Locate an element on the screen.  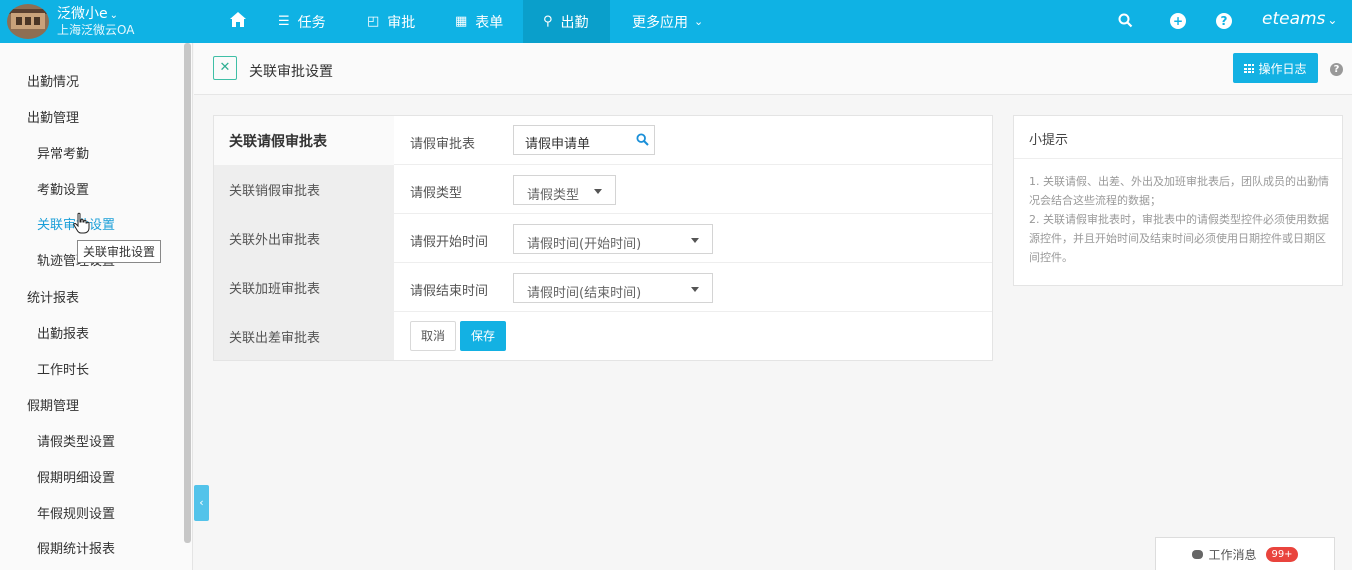
page-title: 关联审批设置 is located at coordinates (291, 72).